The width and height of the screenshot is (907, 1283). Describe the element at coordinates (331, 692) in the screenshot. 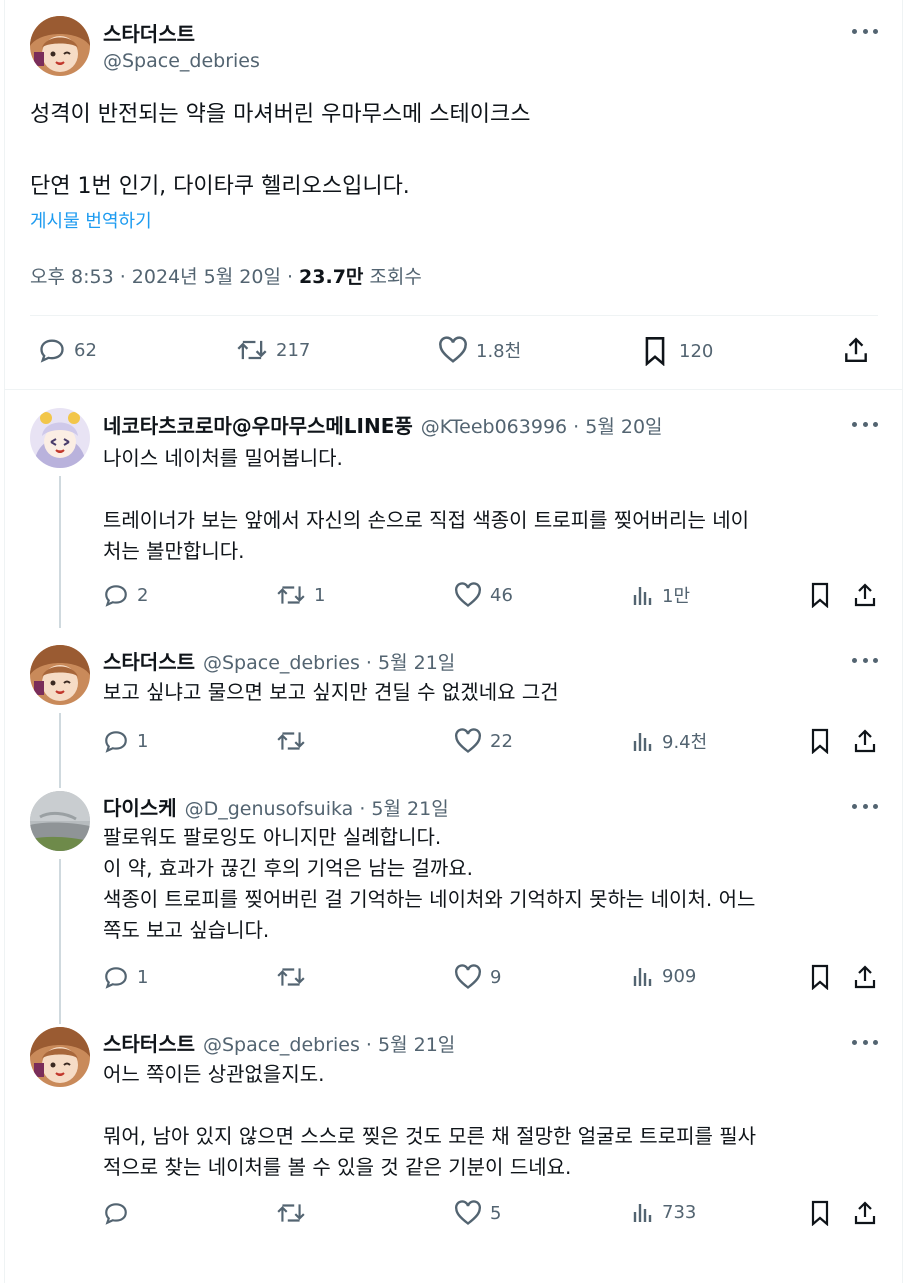

I see `reply-line: 보고 싶냐고 물으면 보고 싶지만 견딜 수 없겠네요 그건` at that location.